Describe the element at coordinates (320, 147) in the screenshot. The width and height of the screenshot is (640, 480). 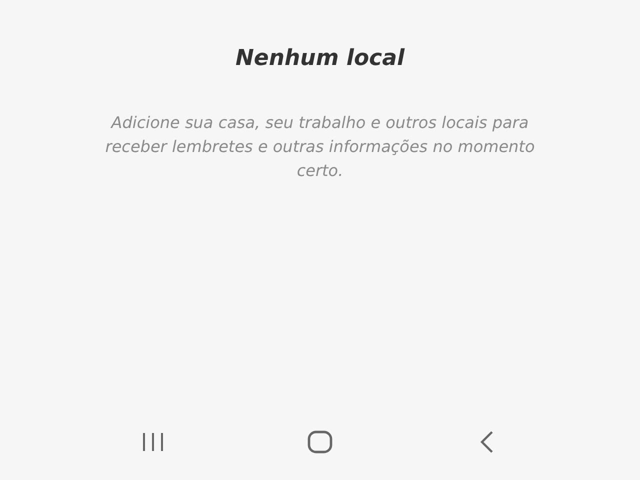
I see `empty-message: Adicione sua casa, seu trabalho e outros locais para receber lembretes e outras informações no momento certo.` at that location.